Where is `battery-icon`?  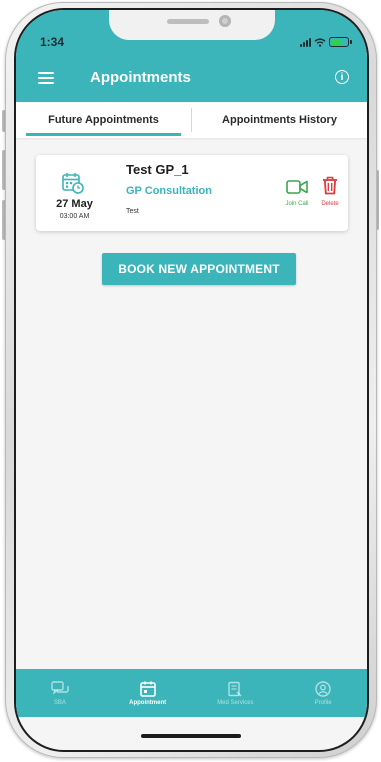 battery-icon is located at coordinates (340, 42).